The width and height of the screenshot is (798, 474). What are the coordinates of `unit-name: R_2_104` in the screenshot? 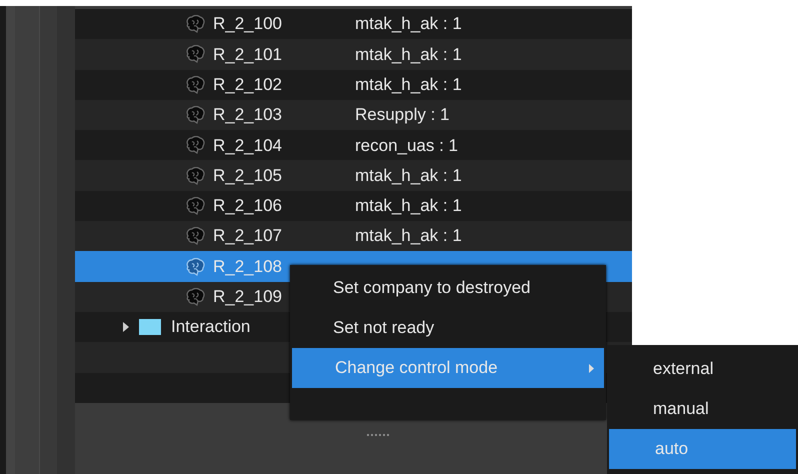 It's located at (247, 145).